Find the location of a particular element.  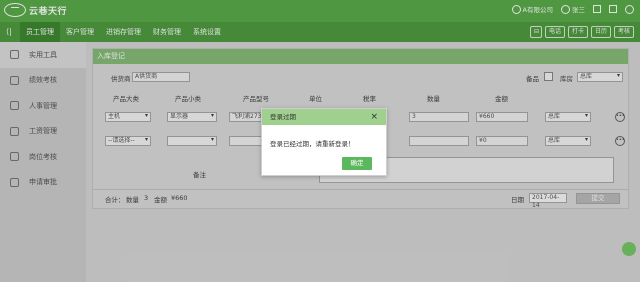

close-icon: × is located at coordinates (374, 117).